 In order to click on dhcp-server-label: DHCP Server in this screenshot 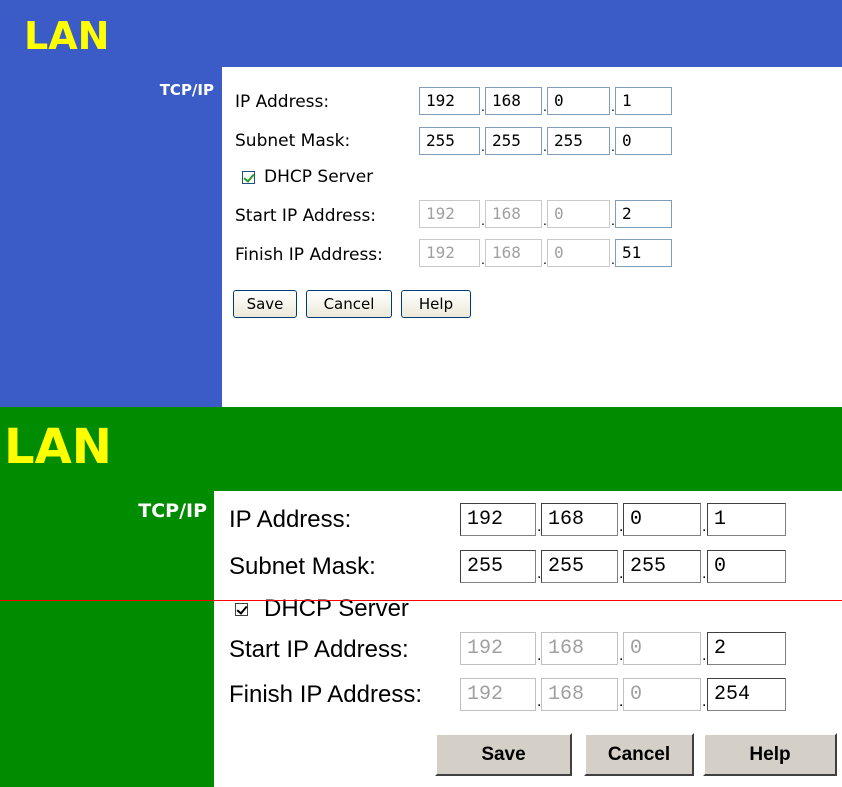, I will do `click(319, 177)`.